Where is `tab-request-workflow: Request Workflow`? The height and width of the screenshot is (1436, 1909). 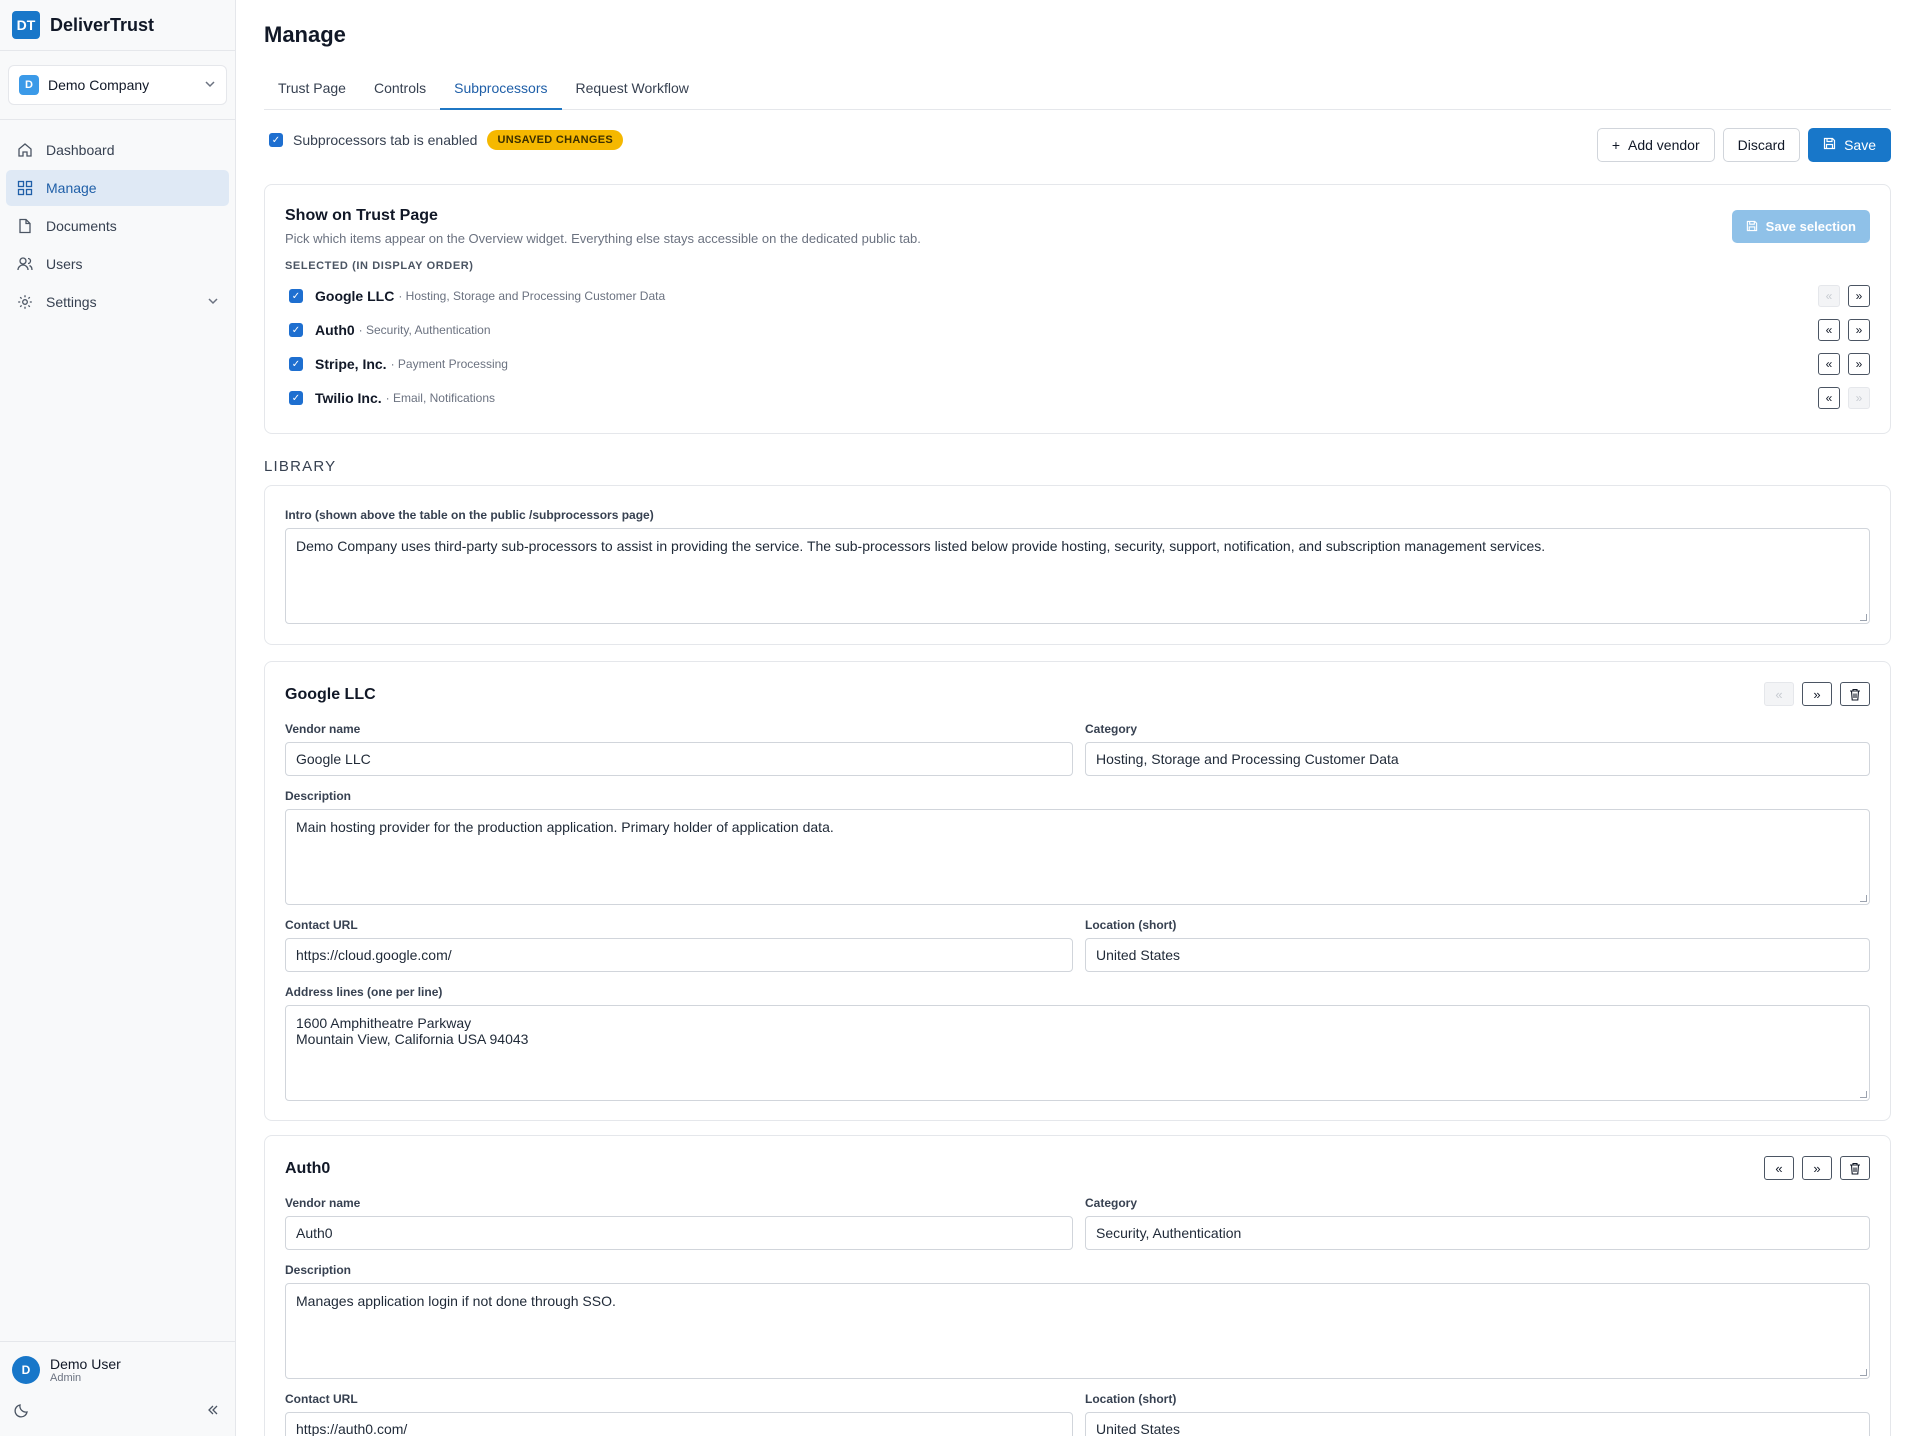
tab-request-workflow: Request Workflow is located at coordinates (632, 91).